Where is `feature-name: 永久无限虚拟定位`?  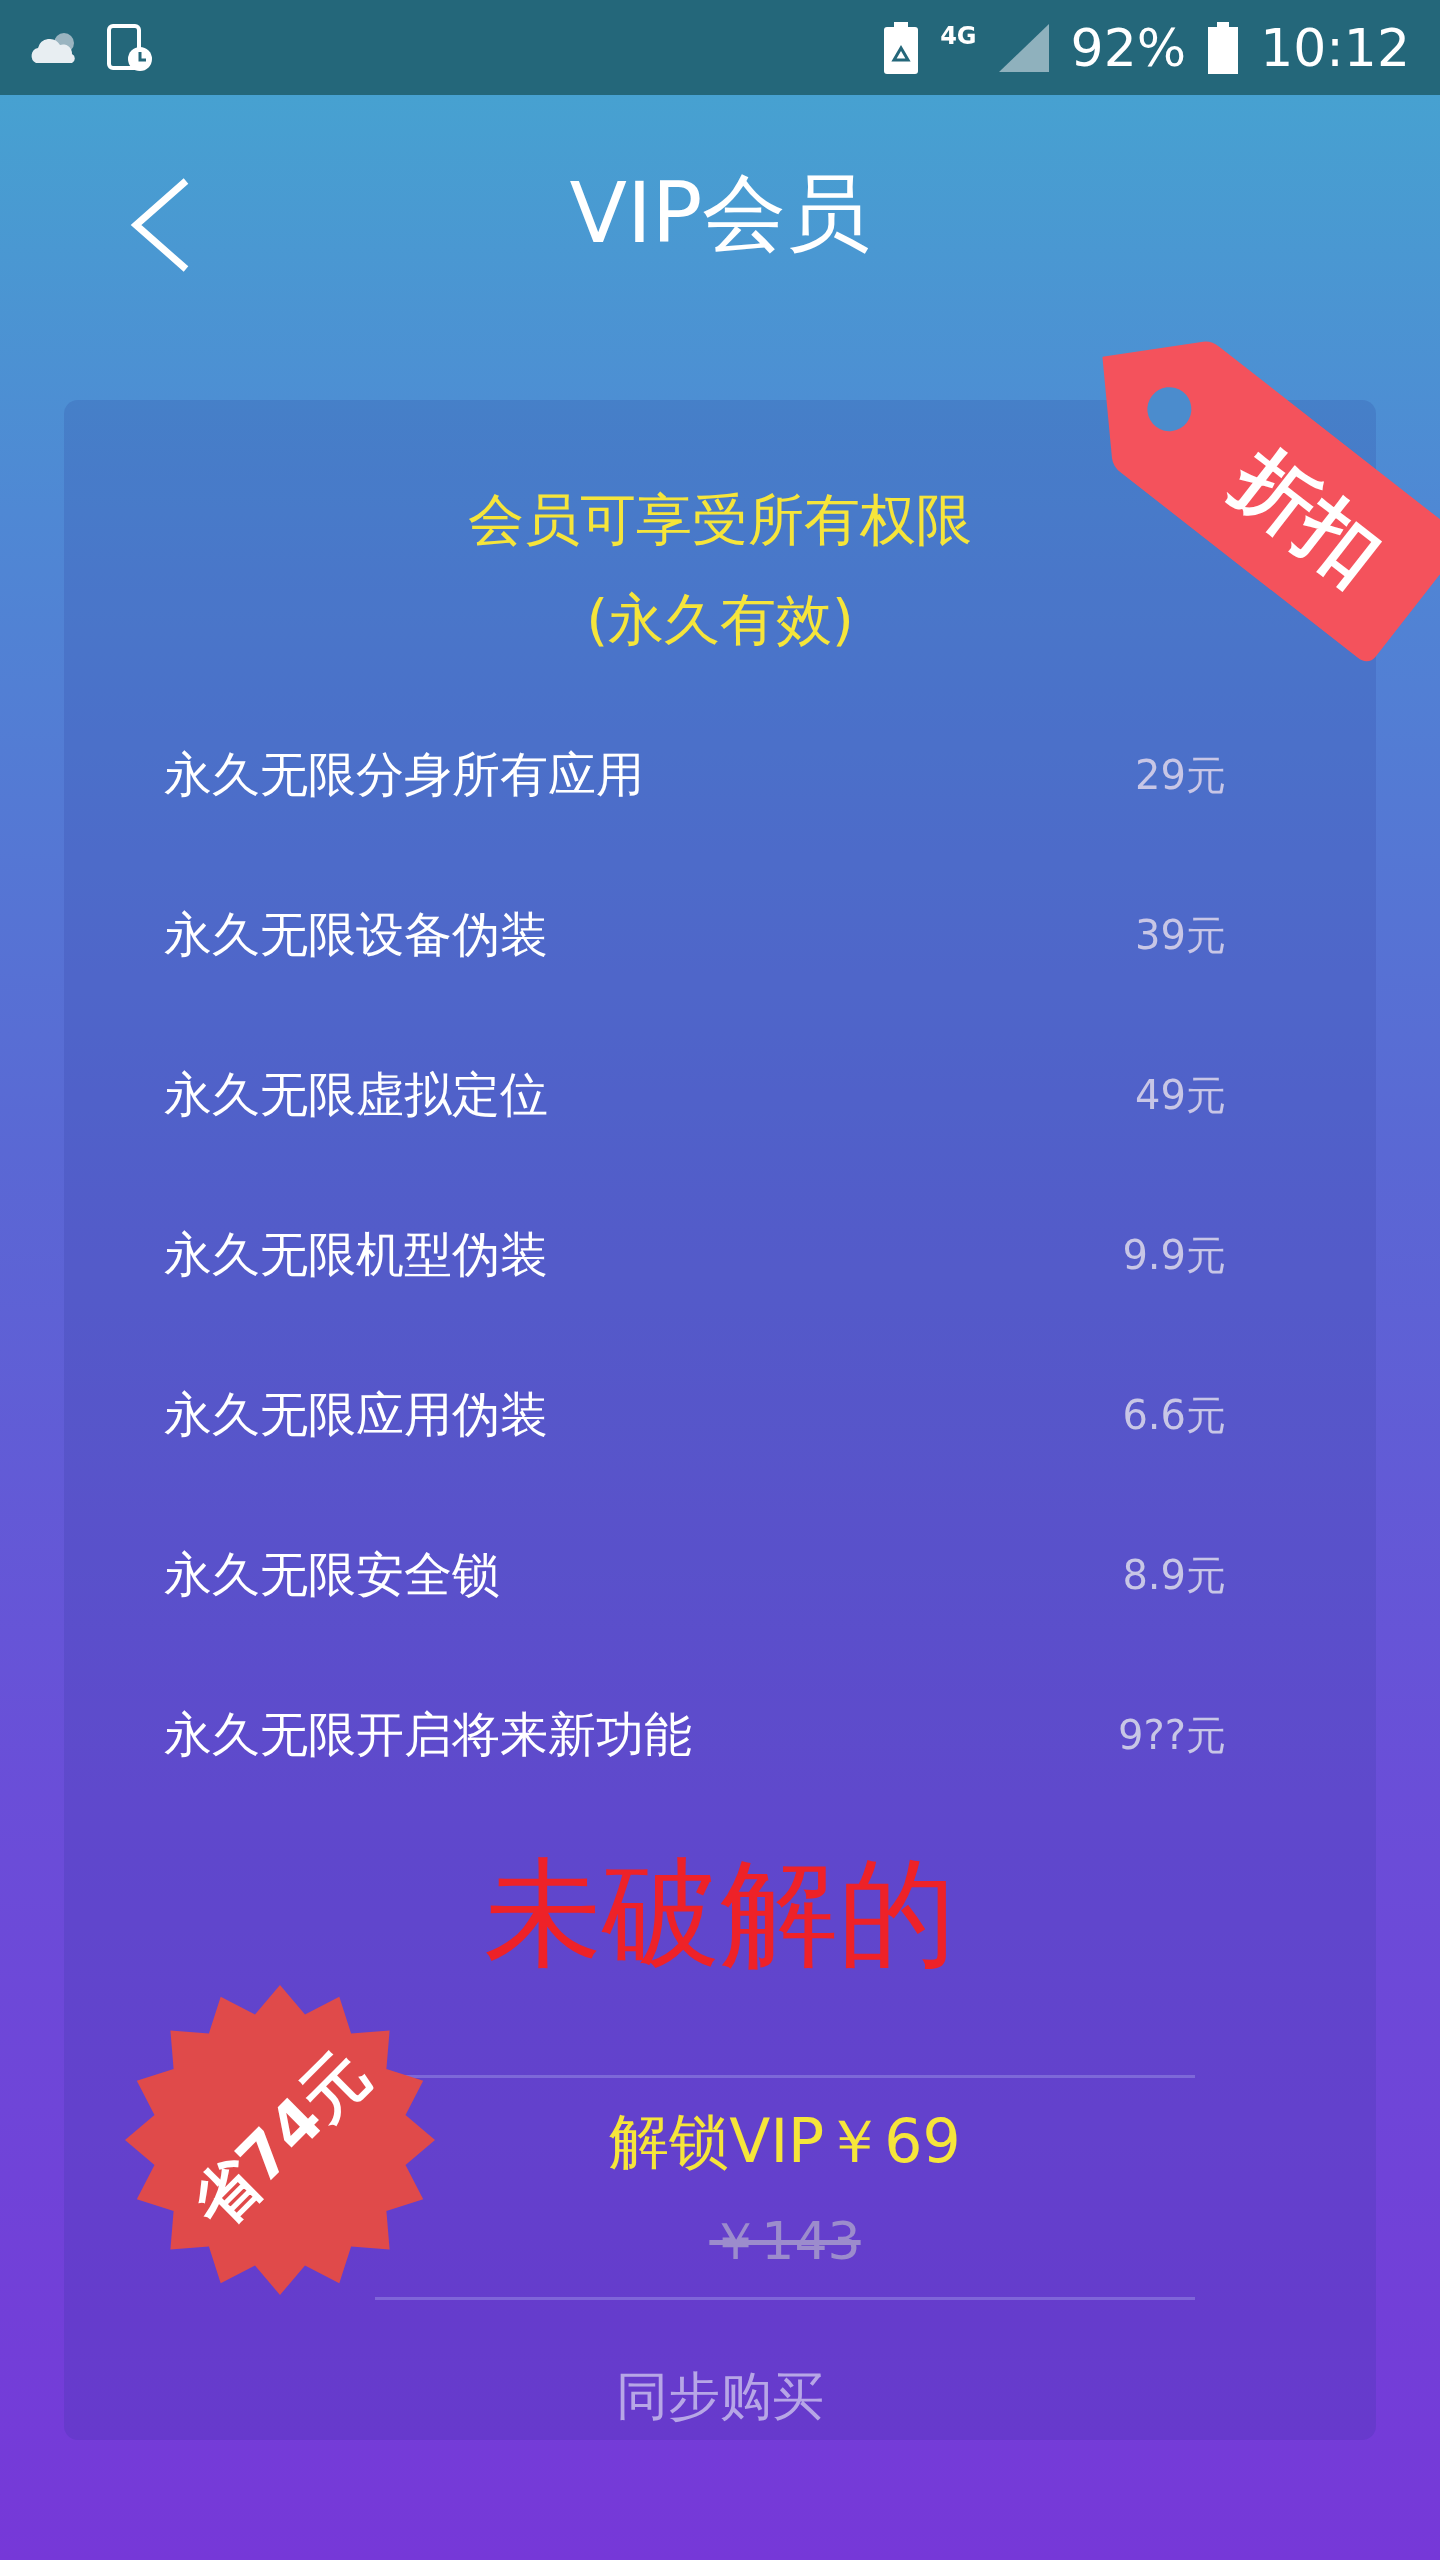 feature-name: 永久无限虚拟定位 is located at coordinates (356, 1094).